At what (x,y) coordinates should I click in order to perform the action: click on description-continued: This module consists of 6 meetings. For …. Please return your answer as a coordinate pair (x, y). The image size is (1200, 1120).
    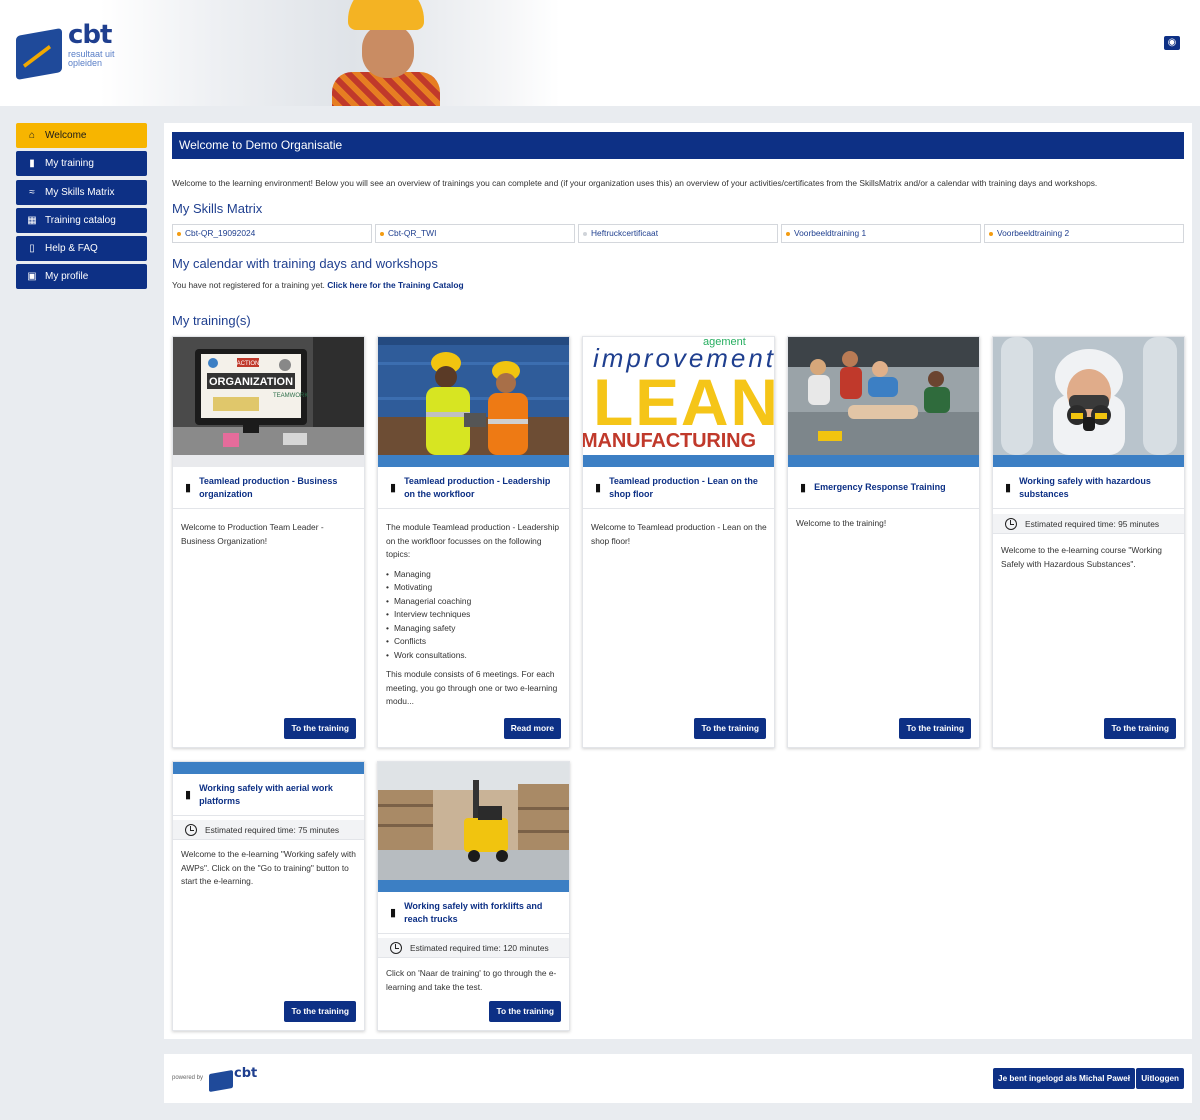
    Looking at the image, I should click on (472, 687).